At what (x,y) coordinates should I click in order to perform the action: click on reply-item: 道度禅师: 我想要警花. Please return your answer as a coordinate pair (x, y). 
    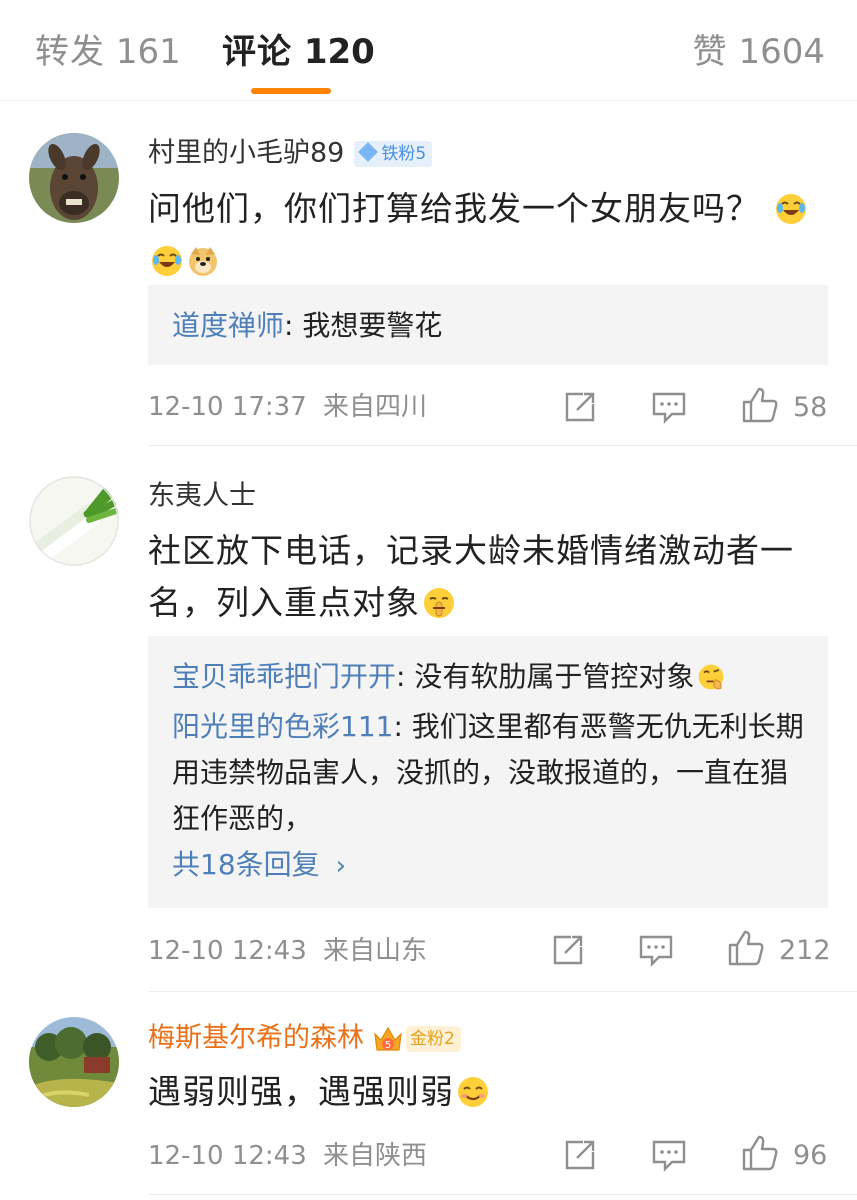
    Looking at the image, I should click on (490, 326).